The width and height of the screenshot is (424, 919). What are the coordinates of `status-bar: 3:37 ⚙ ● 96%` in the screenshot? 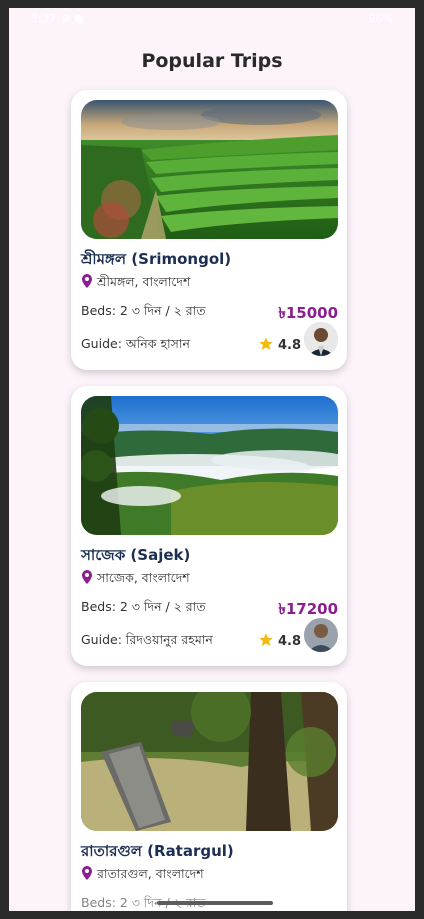 It's located at (212, 19).